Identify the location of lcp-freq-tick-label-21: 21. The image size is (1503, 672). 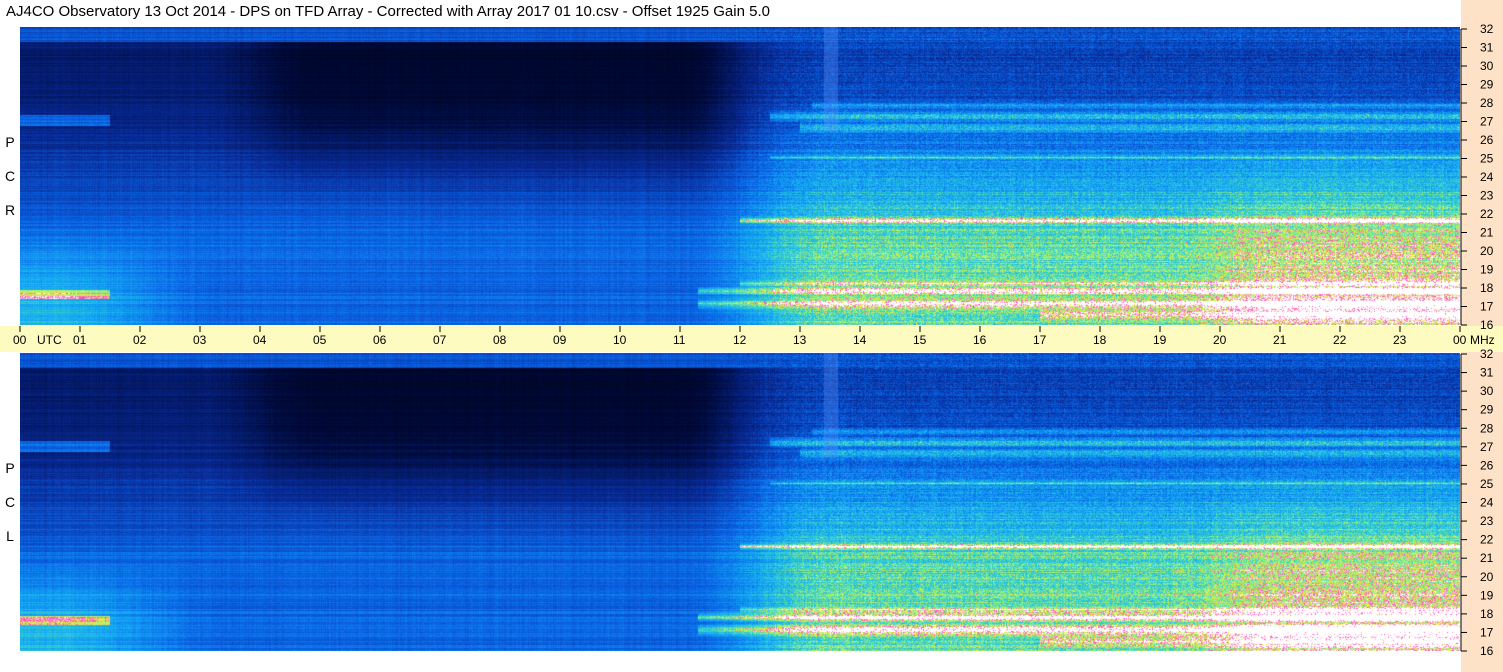
(1487, 558).